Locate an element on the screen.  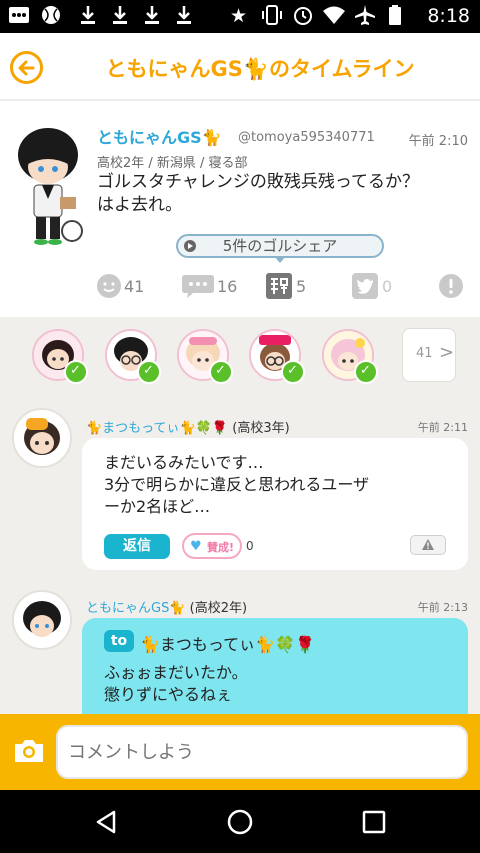
back-arrow-icon is located at coordinates (26, 68).